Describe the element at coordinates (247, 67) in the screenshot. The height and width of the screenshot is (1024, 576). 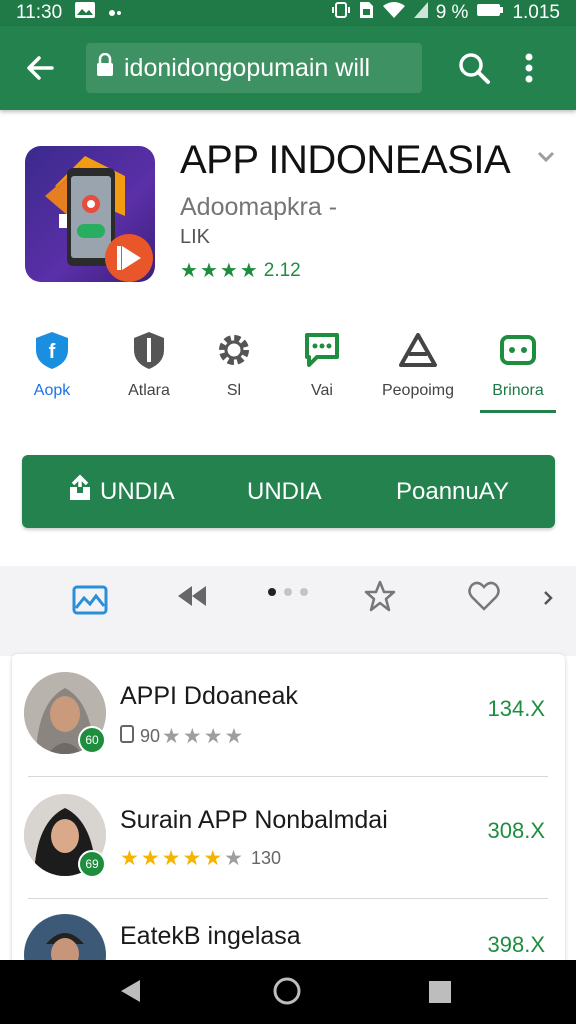
I see `url-text: idonidongopumain will` at that location.